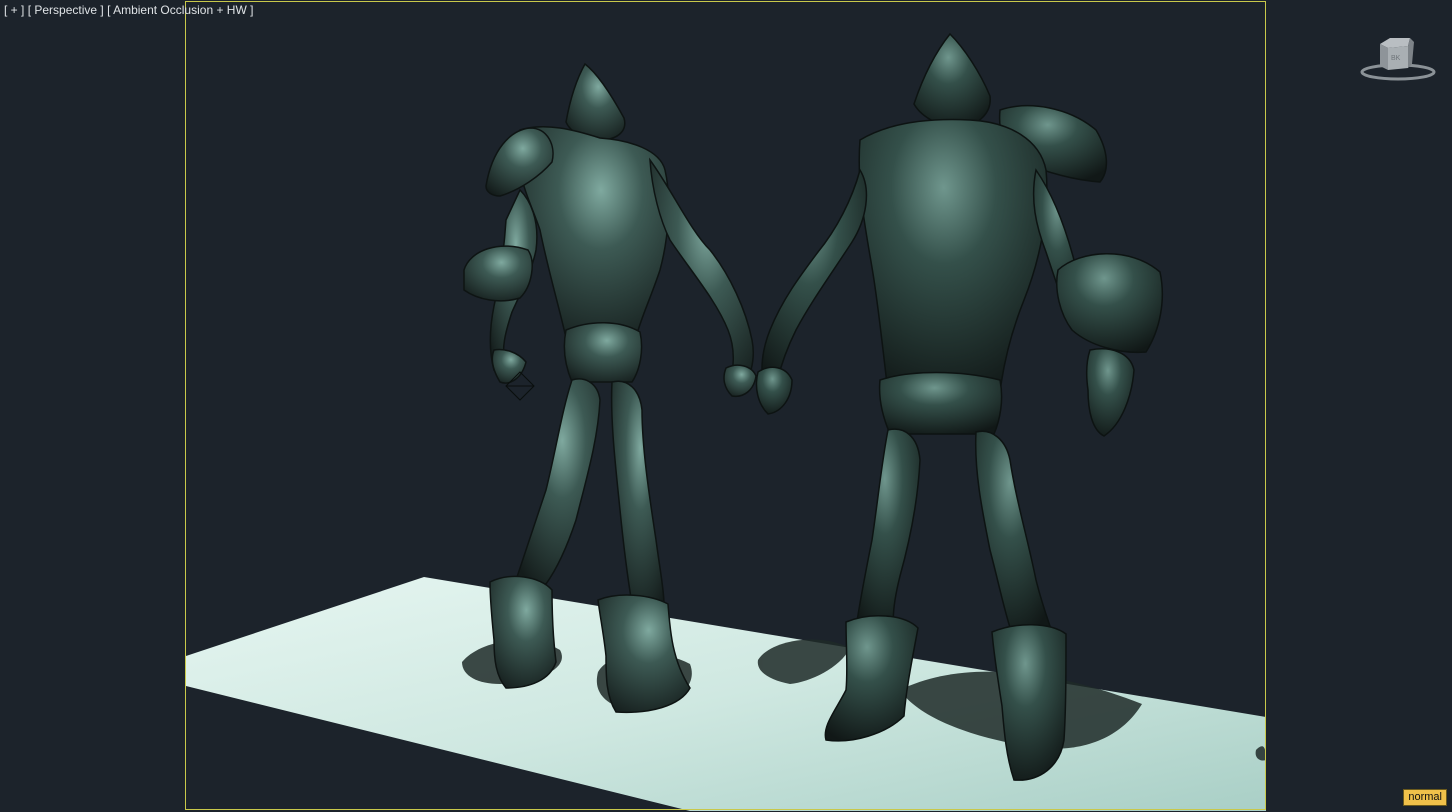 This screenshot has height=812, width=1452. I want to click on viewcube-icon: BK, so click(1399, 58).